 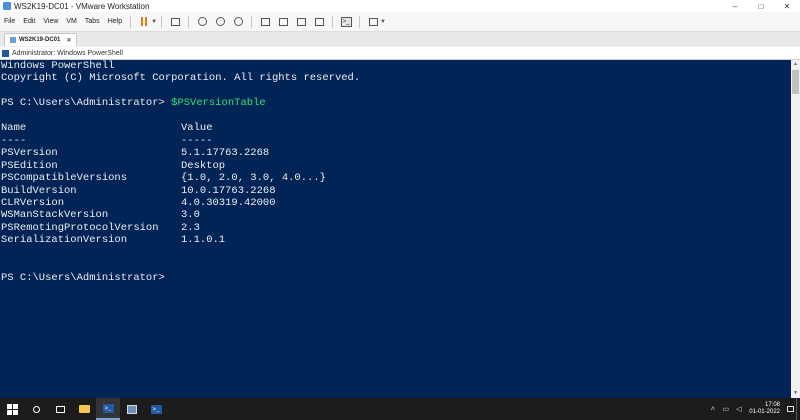 I want to click on table-row-name: SerializationVersion, so click(x=64, y=240).